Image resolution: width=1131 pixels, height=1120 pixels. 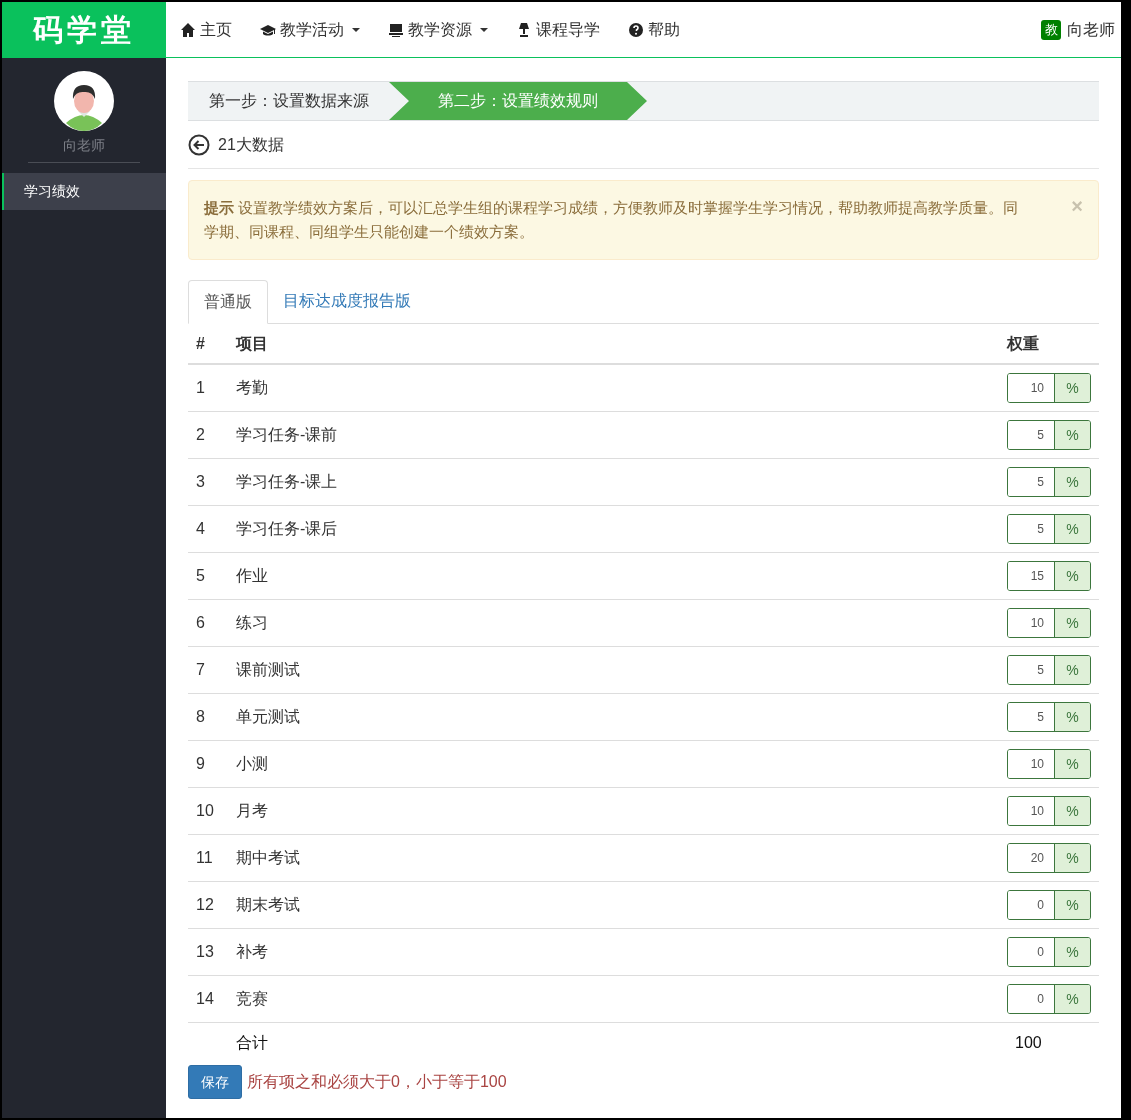 I want to click on tab: 目标达成度报告版, so click(x=347, y=301).